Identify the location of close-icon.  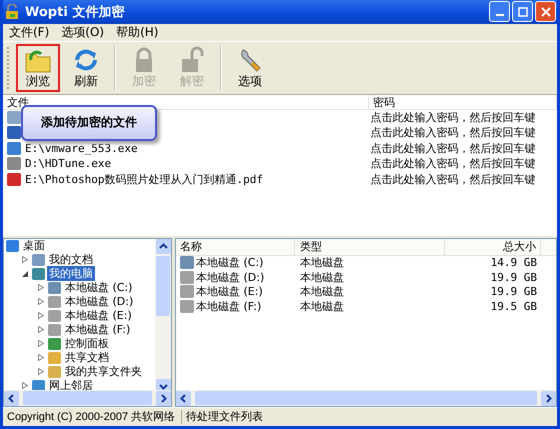
(545, 11).